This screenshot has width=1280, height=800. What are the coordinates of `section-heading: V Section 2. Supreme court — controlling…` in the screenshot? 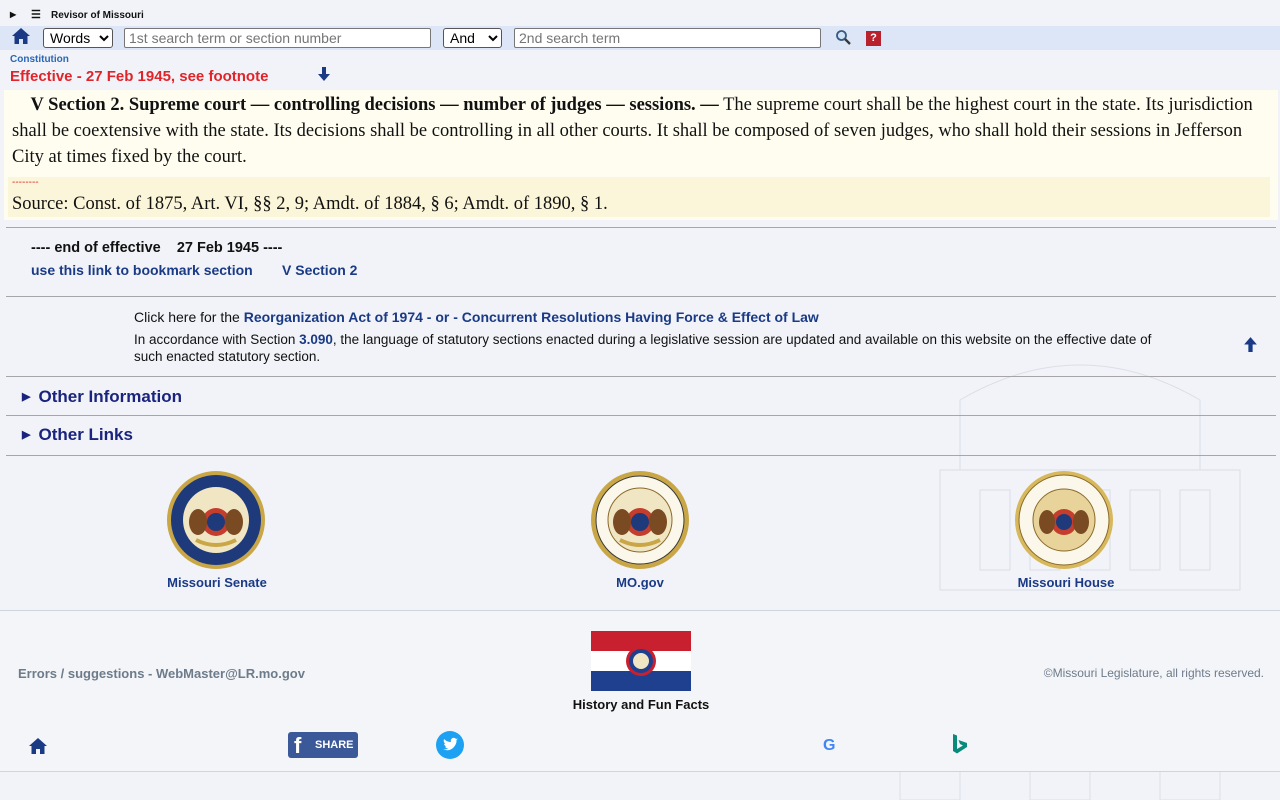 It's located at (374, 105).